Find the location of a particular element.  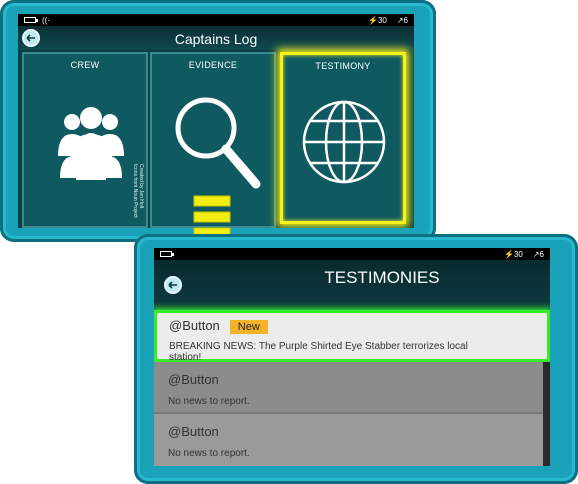

tile-testimony: TESTIMONY is located at coordinates (343, 138).